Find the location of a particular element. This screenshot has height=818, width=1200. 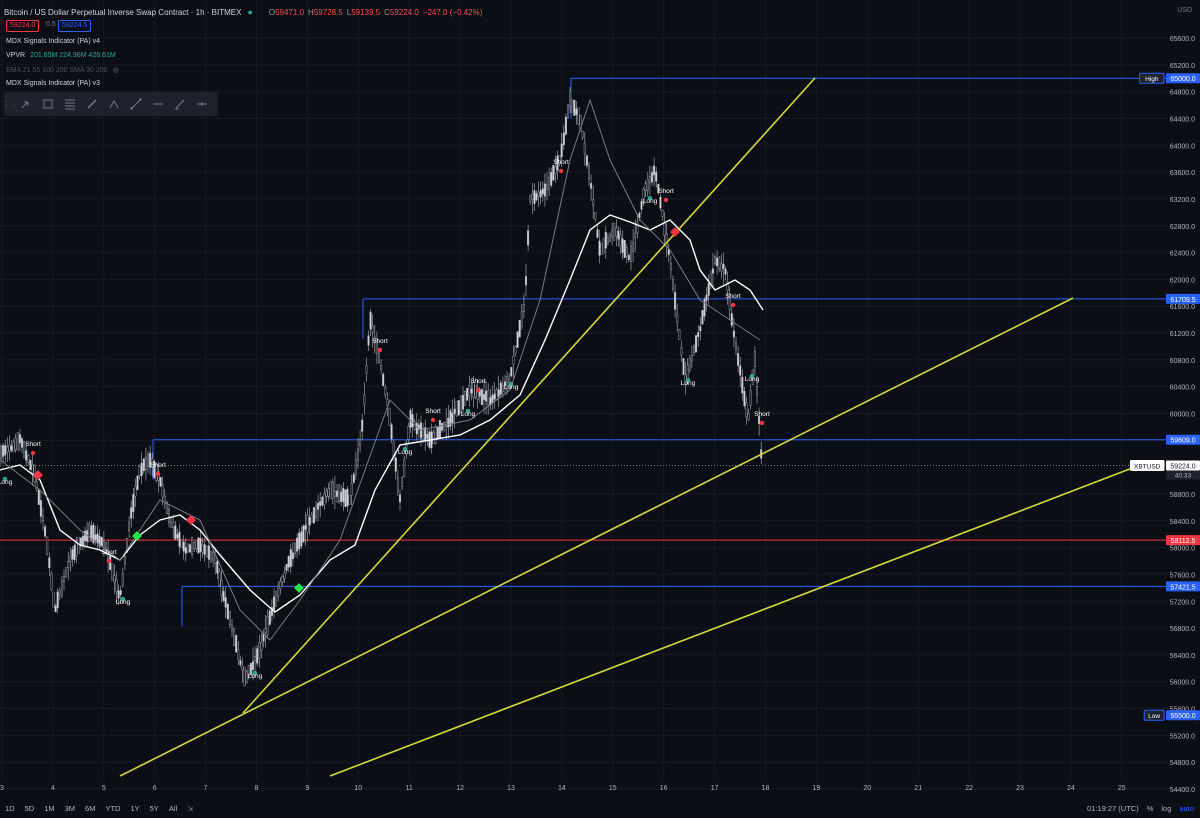

cursor-icon is located at coordinates (26, 104).